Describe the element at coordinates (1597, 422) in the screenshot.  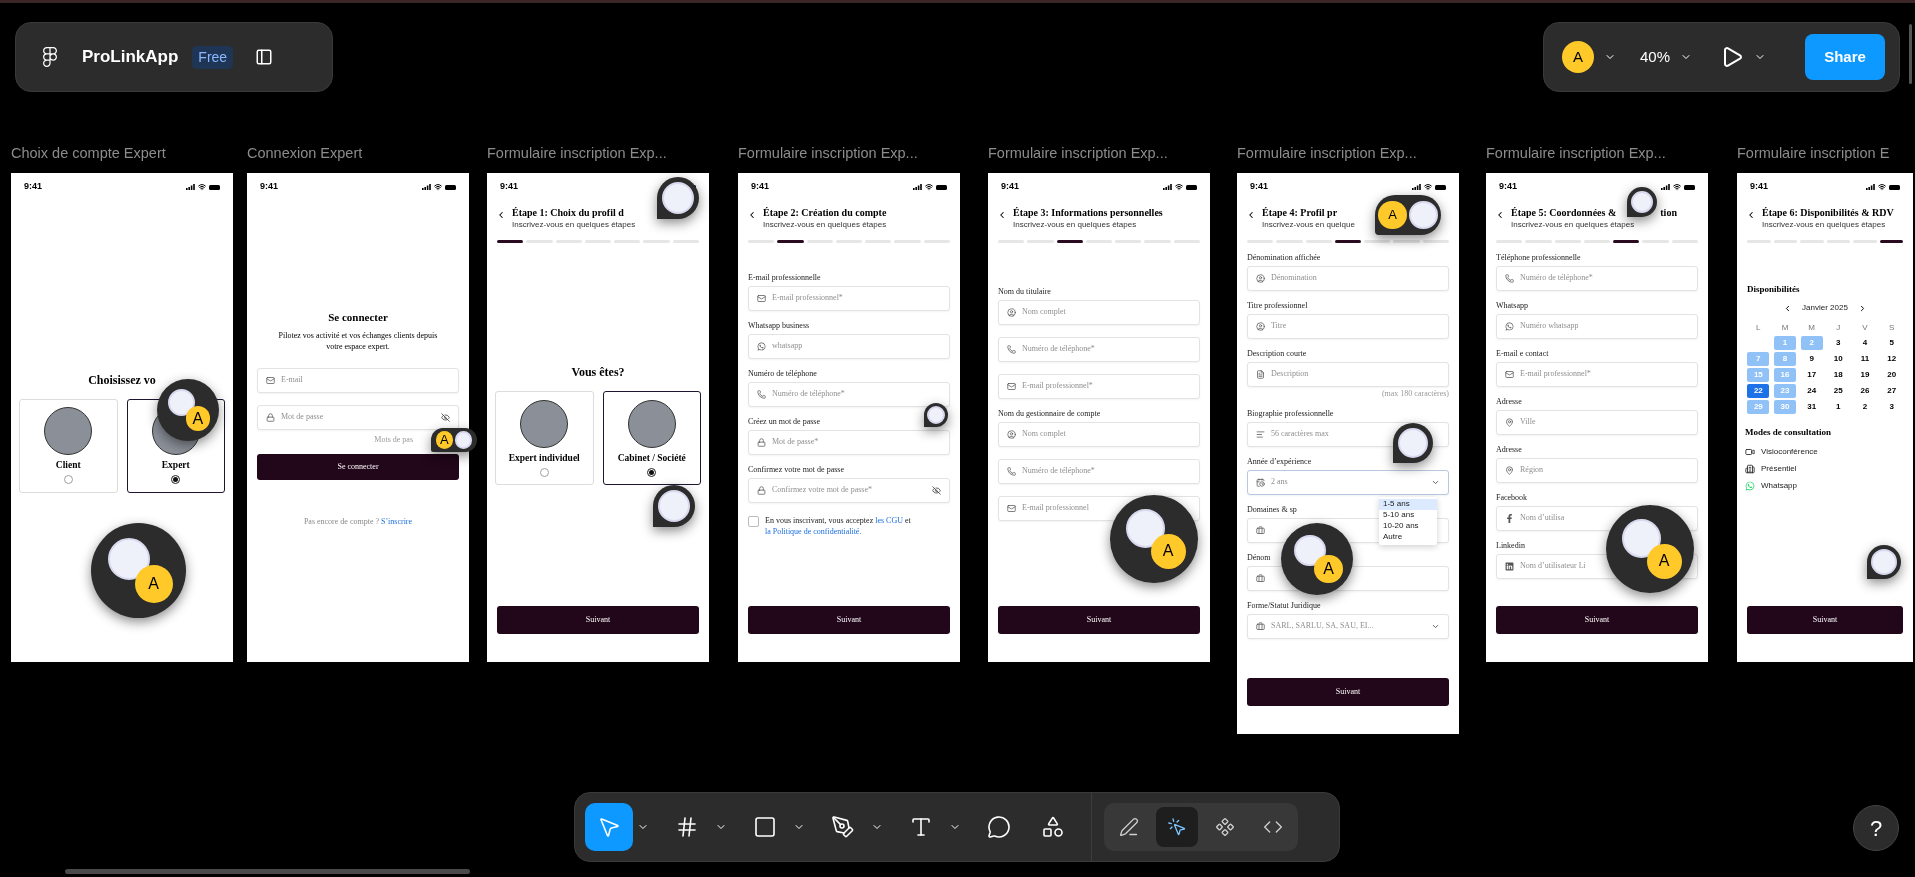
I see `input-field: Ville` at that location.